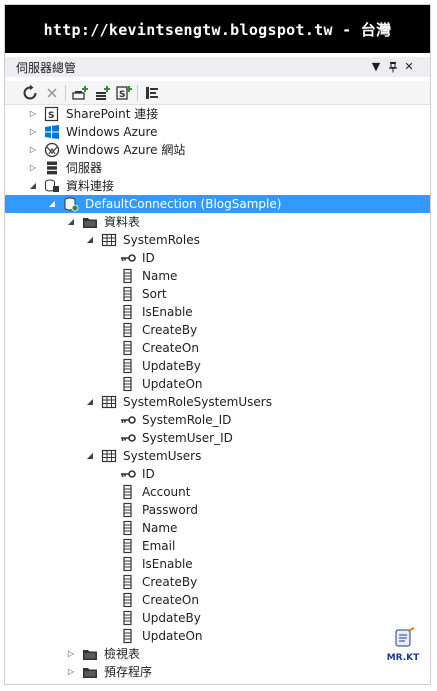 The width and height of the screenshot is (437, 691). I want to click on tree-node: ▷ 伺服器, so click(217, 168).